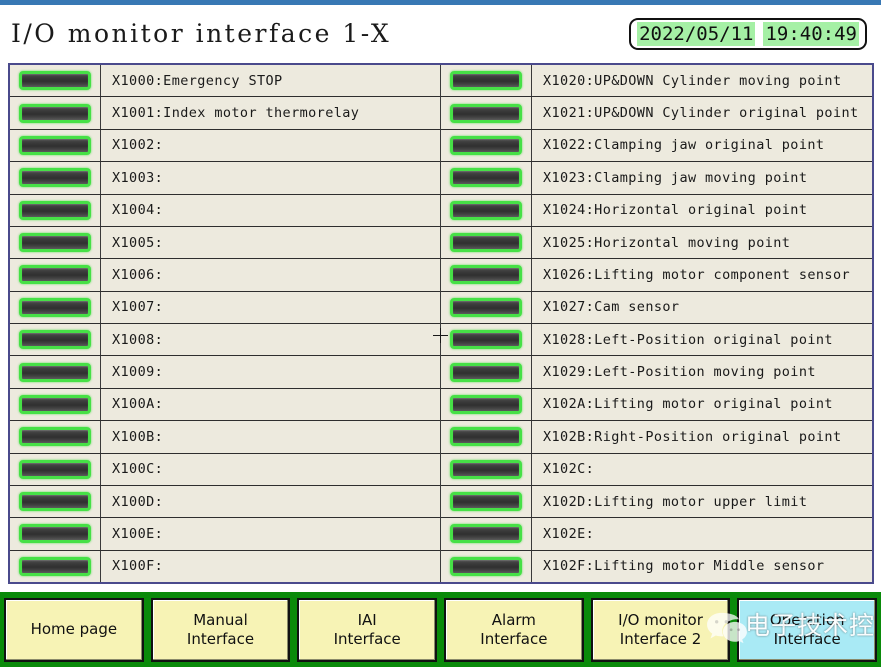 The width and height of the screenshot is (881, 667). What do you see at coordinates (225, 502) in the screenshot?
I see `io-row: X100D:` at bounding box center [225, 502].